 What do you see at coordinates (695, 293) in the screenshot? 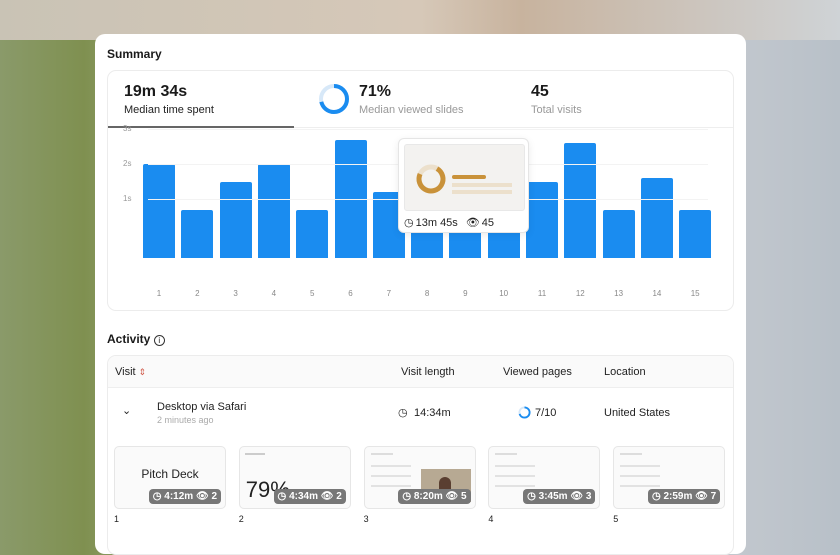
I see `x-tick-label: 15` at bounding box center [695, 293].